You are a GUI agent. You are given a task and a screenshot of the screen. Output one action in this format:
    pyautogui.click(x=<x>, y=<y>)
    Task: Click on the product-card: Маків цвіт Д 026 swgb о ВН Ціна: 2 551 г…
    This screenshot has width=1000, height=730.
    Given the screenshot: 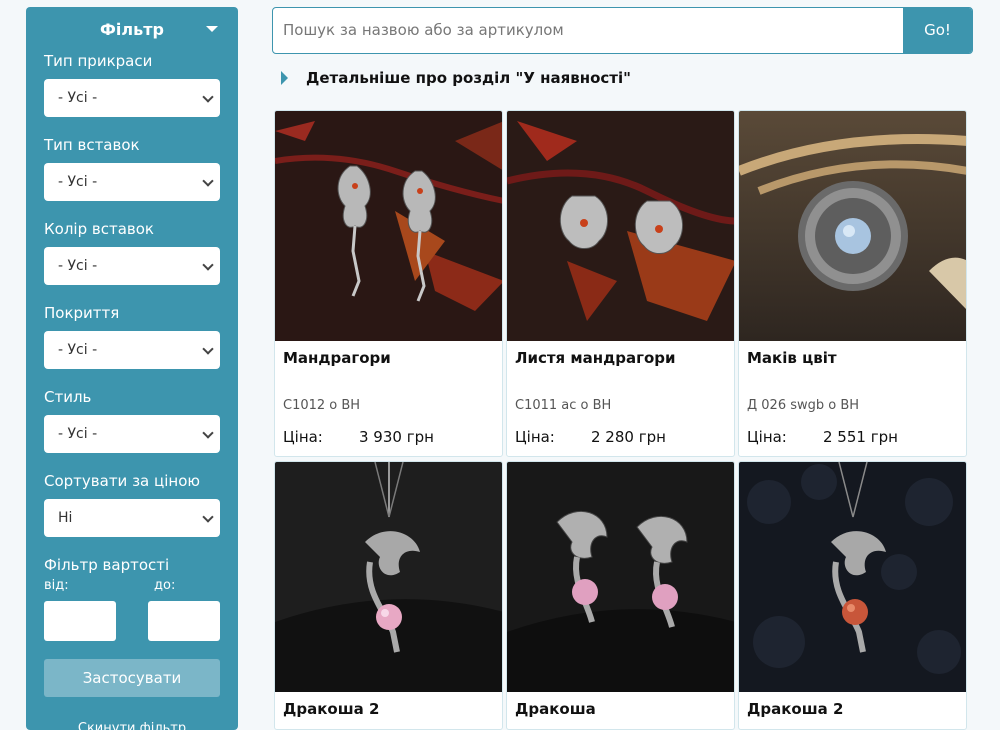 What is the action you would take?
    pyautogui.click(x=852, y=283)
    